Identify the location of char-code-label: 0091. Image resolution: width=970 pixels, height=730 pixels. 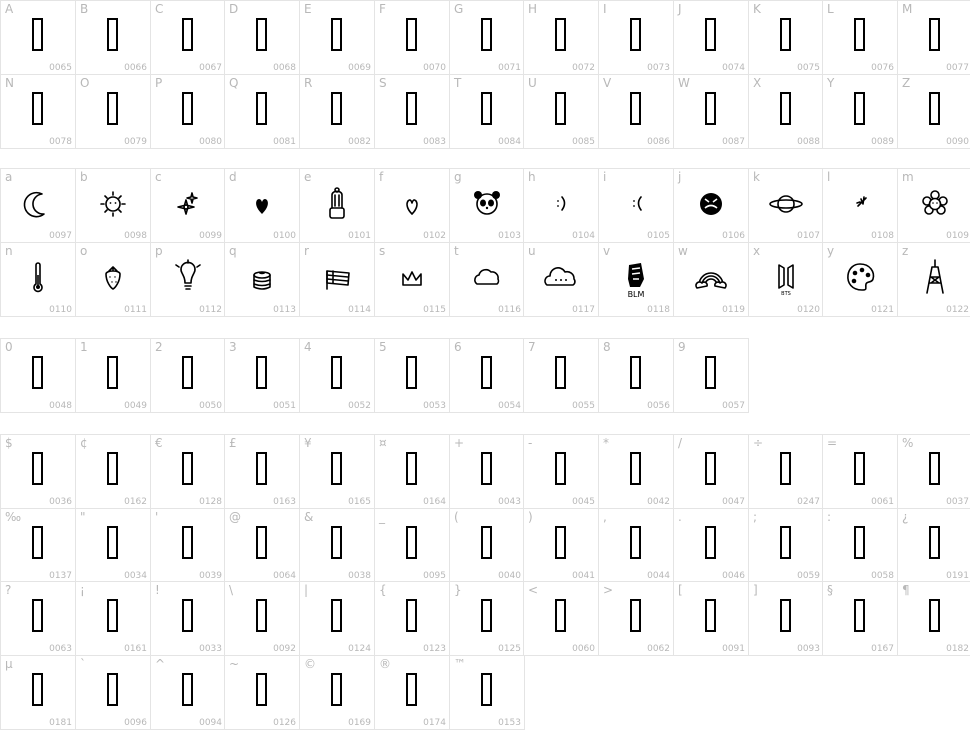
(733, 649).